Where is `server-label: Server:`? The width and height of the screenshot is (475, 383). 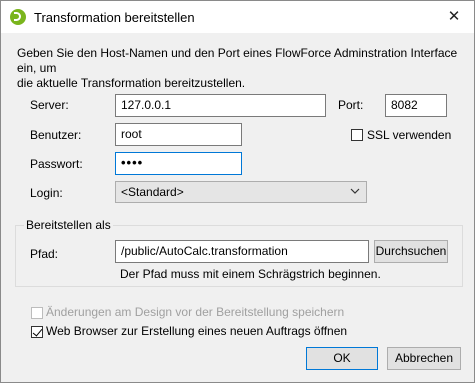 server-label: Server: is located at coordinates (49, 105).